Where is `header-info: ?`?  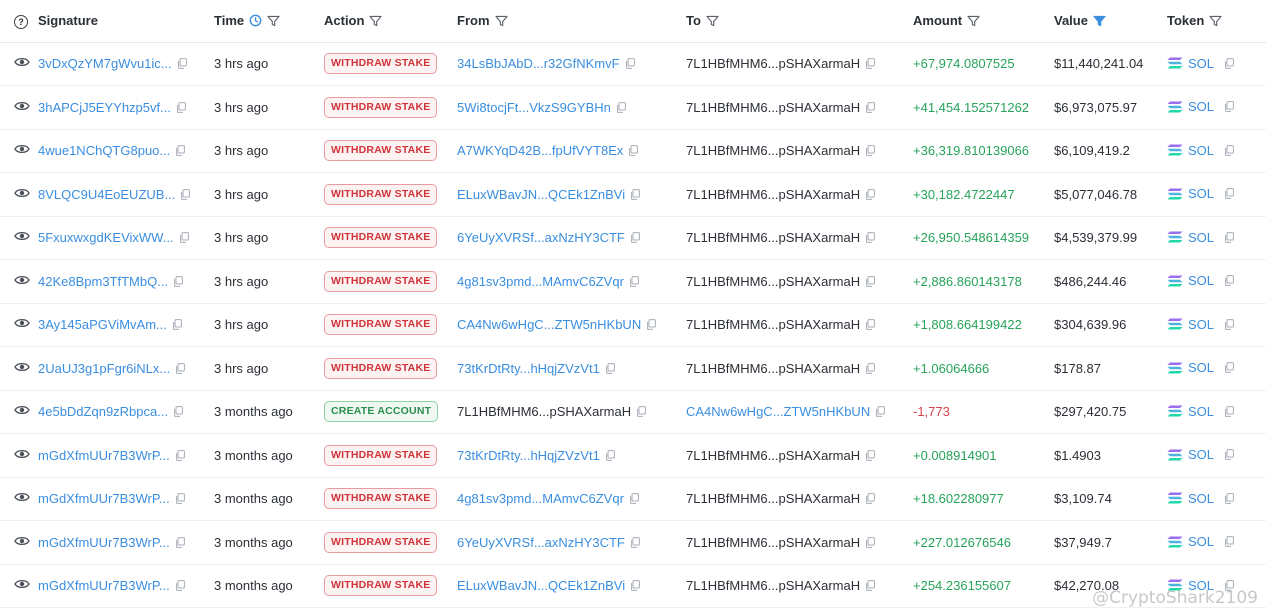
header-info: ? is located at coordinates (19, 21).